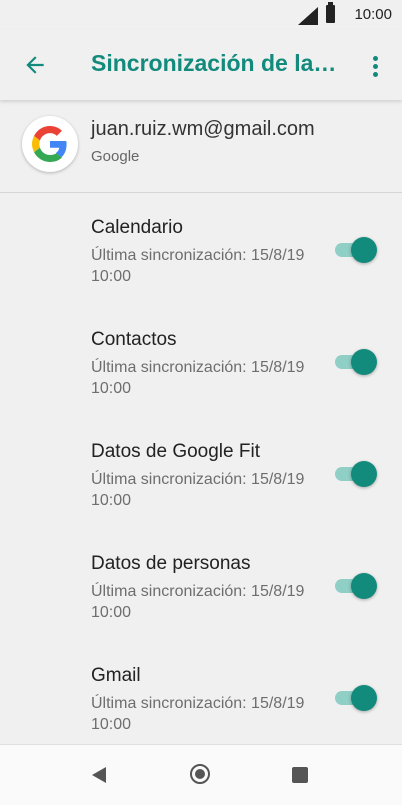 This screenshot has width=402, height=805. What do you see at coordinates (100, 775) in the screenshot?
I see `nav-back-icon` at bounding box center [100, 775].